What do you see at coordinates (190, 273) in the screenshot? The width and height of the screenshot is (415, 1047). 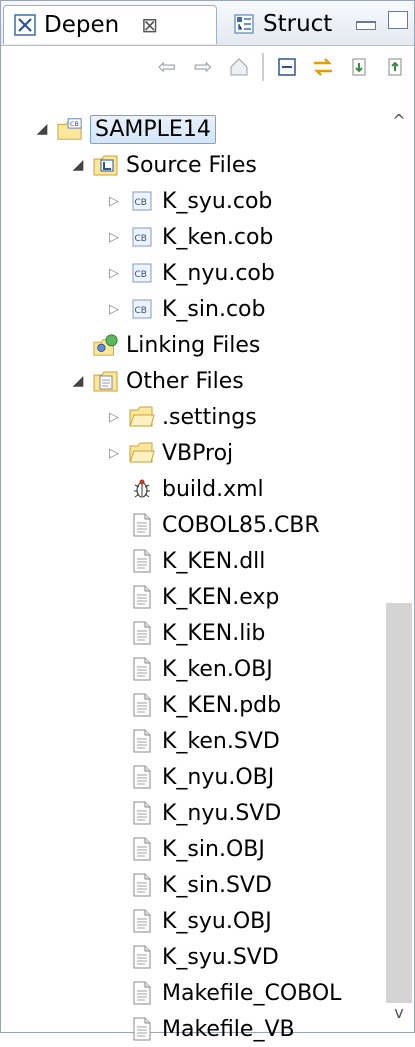 I see `tree-item: ▷ CB K_nyu.cob` at bounding box center [190, 273].